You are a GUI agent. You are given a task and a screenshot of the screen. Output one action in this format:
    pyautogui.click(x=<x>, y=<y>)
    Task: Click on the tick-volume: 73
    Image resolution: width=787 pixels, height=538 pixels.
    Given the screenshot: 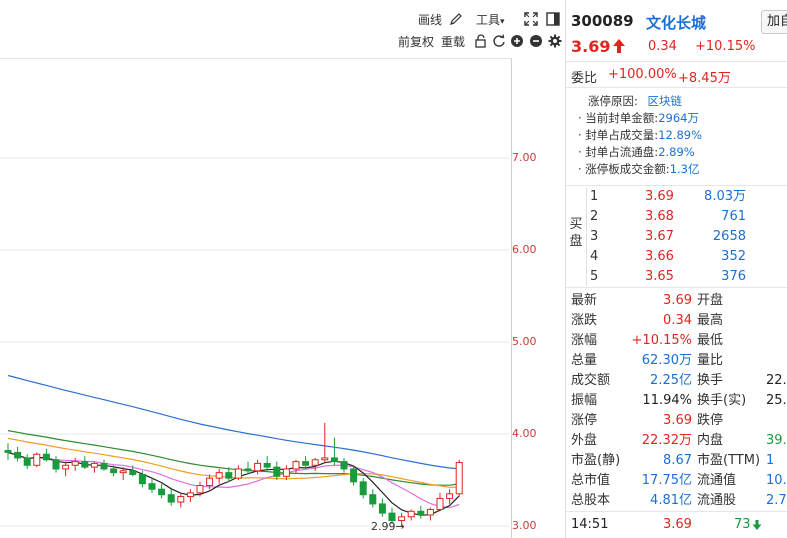 What is the action you would take?
    pyautogui.click(x=742, y=524)
    